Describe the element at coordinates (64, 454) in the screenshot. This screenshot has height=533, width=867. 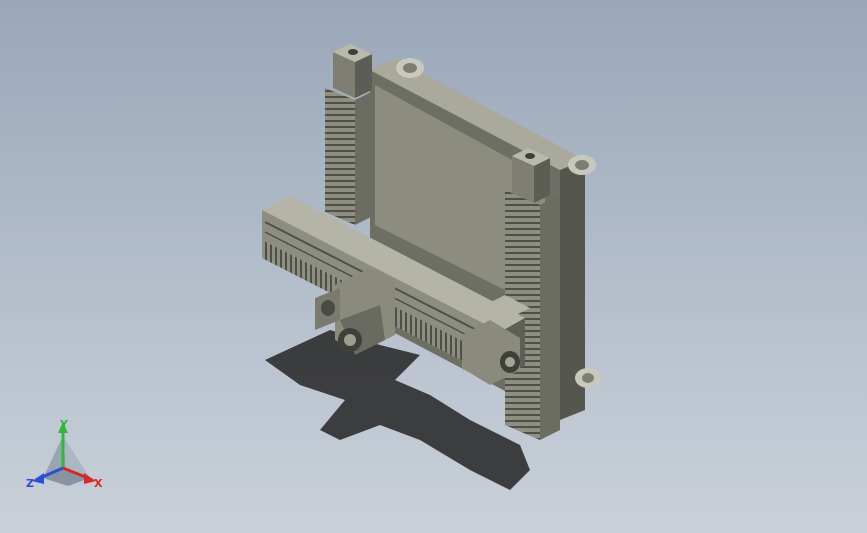
I see `axis-triad: Y X Z` at that location.